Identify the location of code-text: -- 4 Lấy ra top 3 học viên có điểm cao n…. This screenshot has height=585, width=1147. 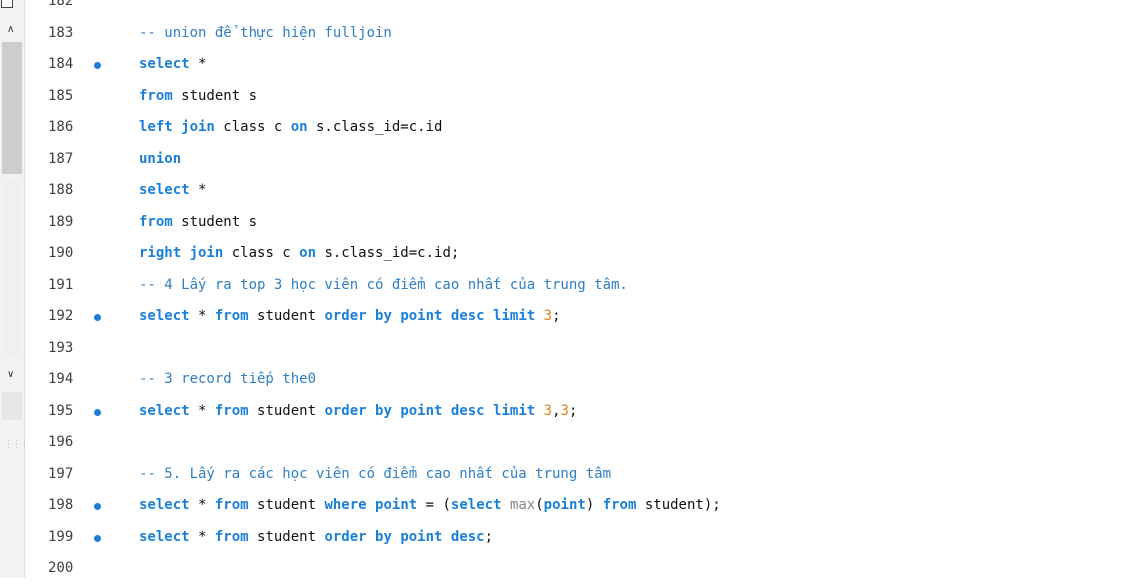
(383, 286).